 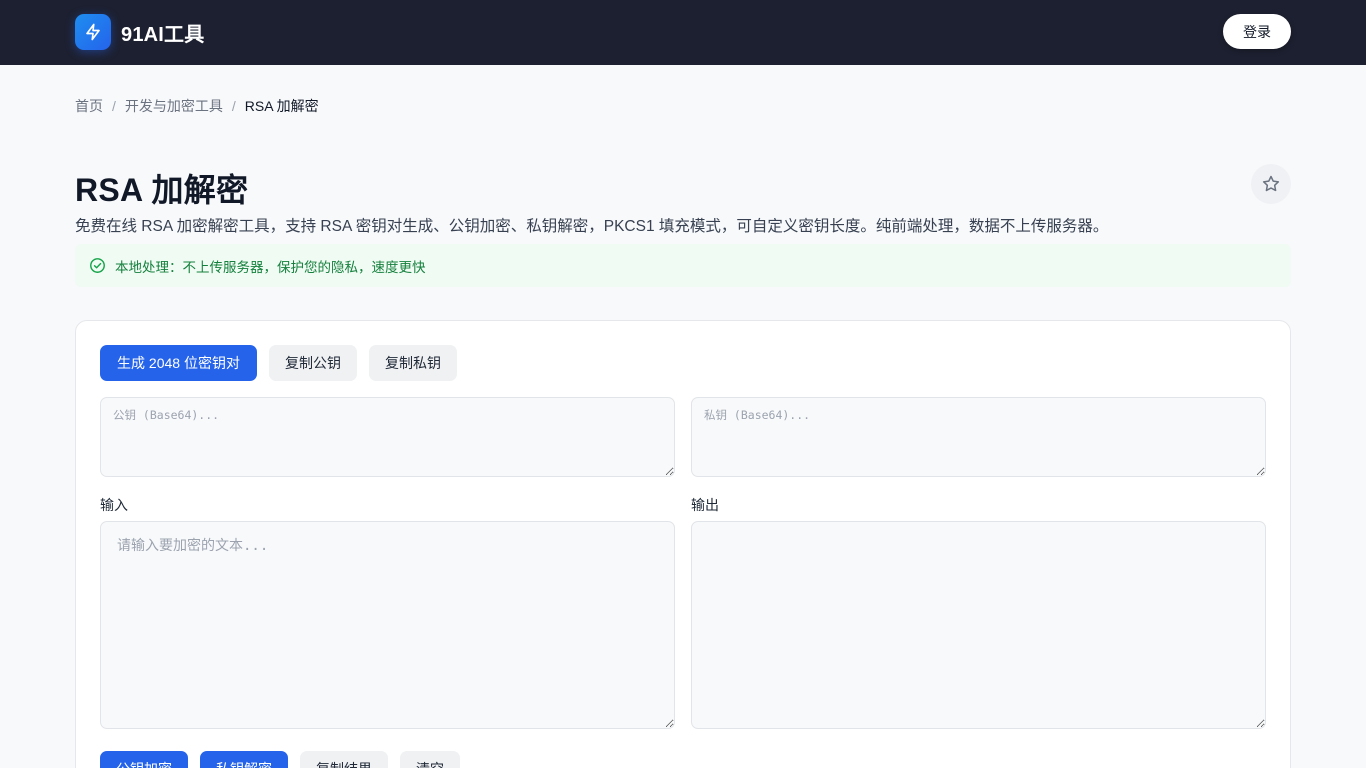 I want to click on privacy-notice-text: 本地处理：不上传服务器，保护您的隐私，速度更快, so click(x=270, y=267).